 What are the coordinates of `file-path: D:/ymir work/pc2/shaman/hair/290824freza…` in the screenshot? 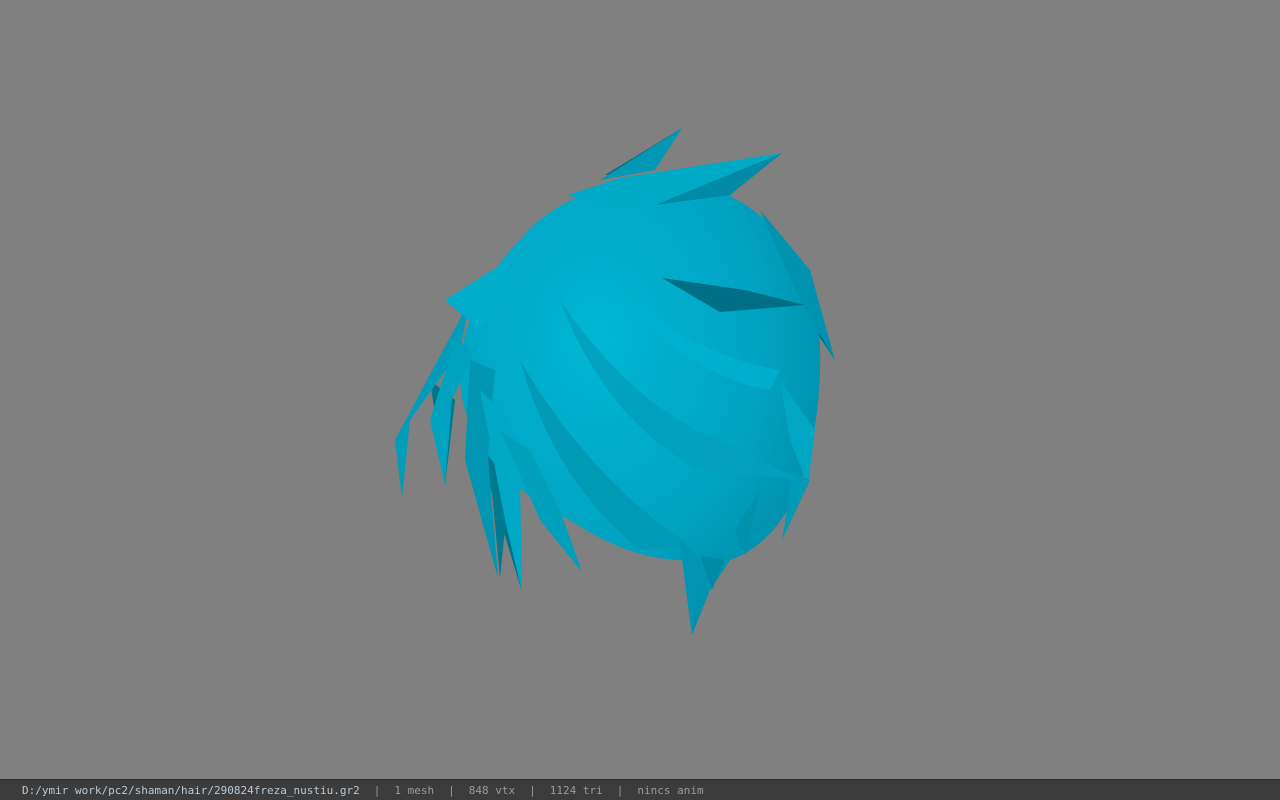 It's located at (191, 790).